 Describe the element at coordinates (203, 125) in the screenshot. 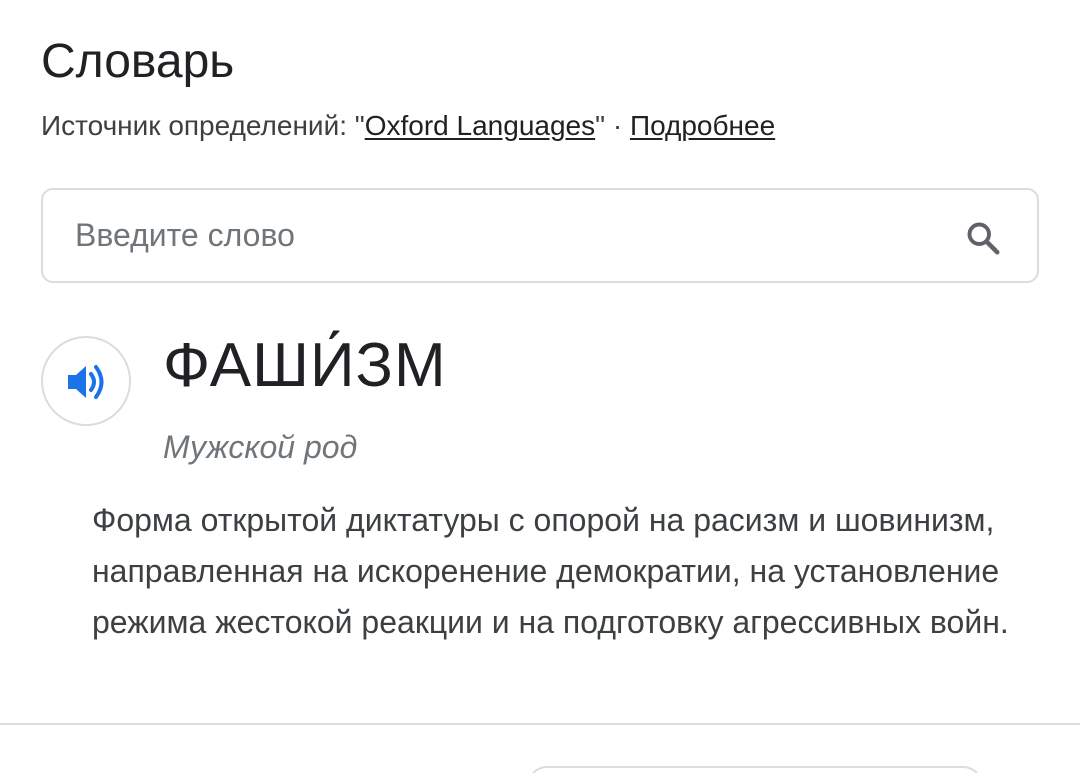

I see `source-prefix: Источник определений: "` at that location.